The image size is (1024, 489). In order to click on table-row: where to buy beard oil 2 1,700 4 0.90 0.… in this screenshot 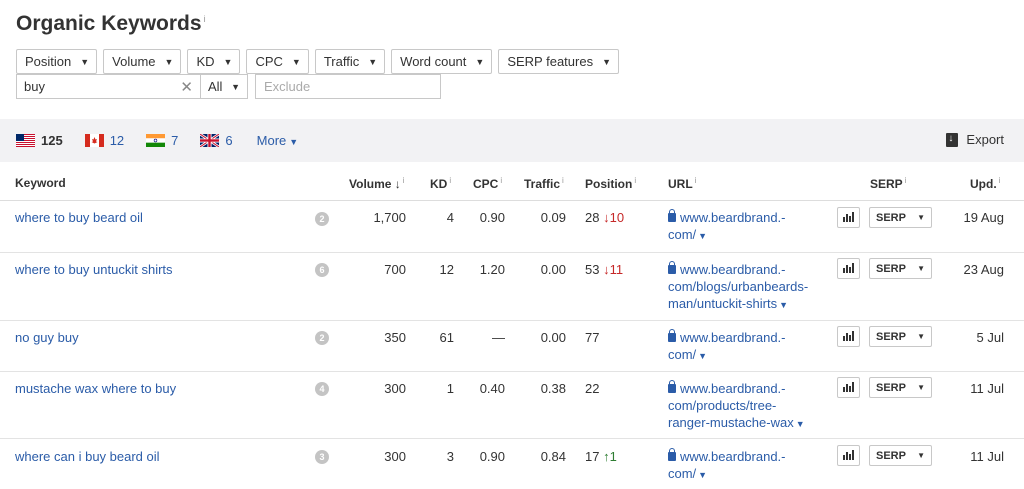, I will do `click(512, 227)`.